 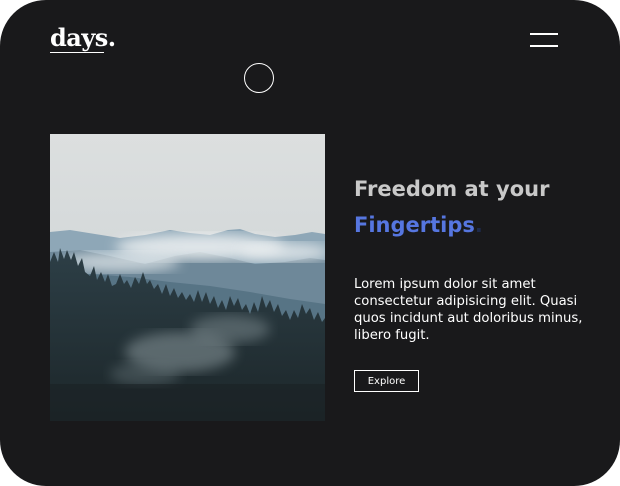 What do you see at coordinates (478, 225) in the screenshot?
I see `headline-accent-period: .` at bounding box center [478, 225].